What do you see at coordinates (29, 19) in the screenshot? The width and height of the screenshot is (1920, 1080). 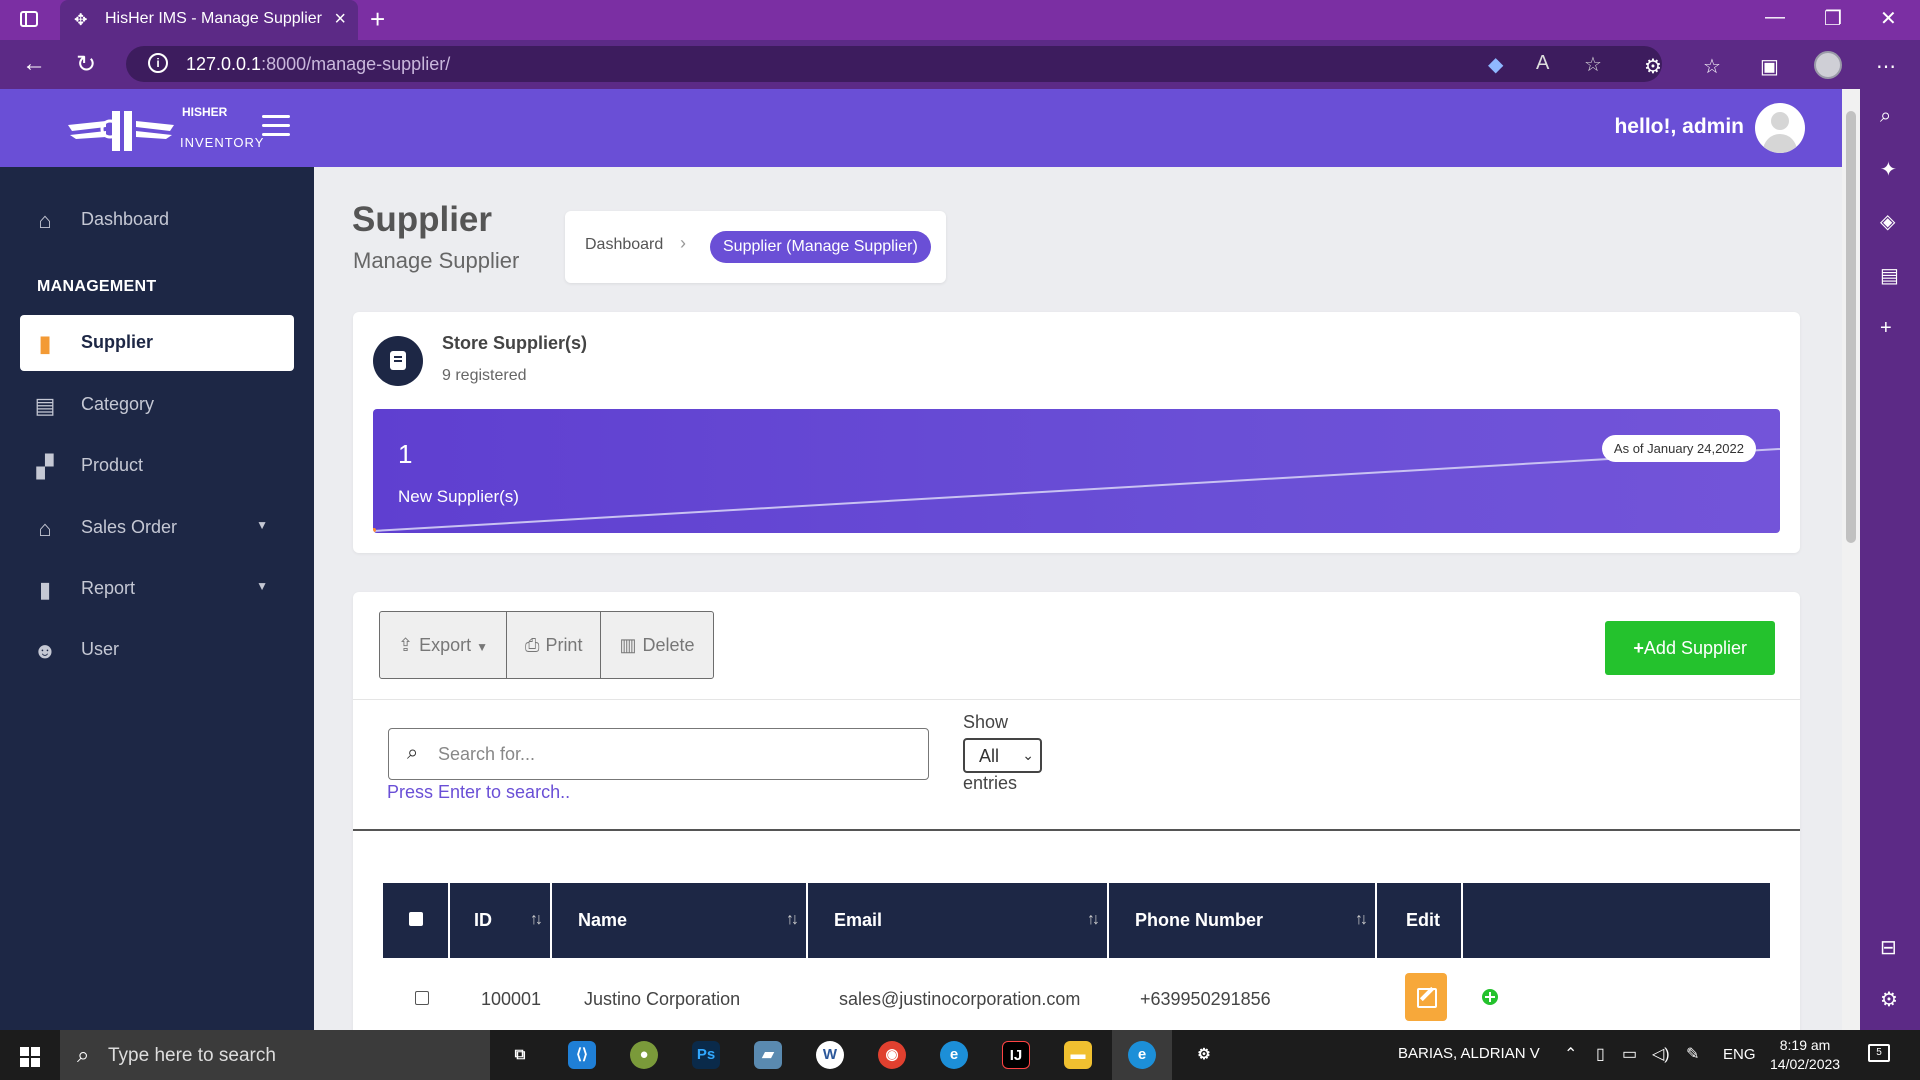 I see `tab-actions-icon` at bounding box center [29, 19].